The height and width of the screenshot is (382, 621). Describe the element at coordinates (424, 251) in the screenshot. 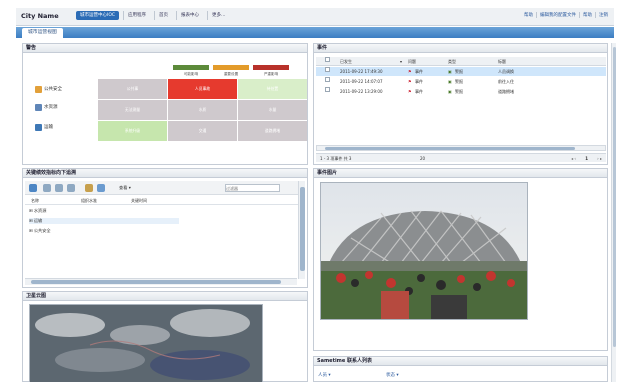

I see `event-photo` at that location.